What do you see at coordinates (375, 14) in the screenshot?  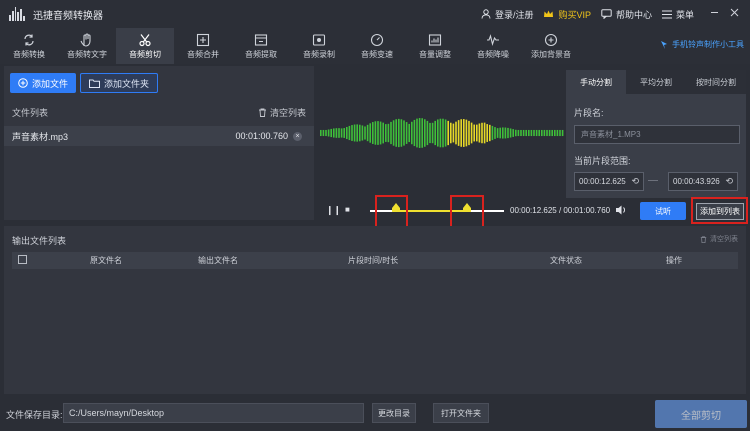 I see `title-bar: 迅捷音频转换器 登录/注册 购买VIP 帮助中心 菜单` at bounding box center [375, 14].